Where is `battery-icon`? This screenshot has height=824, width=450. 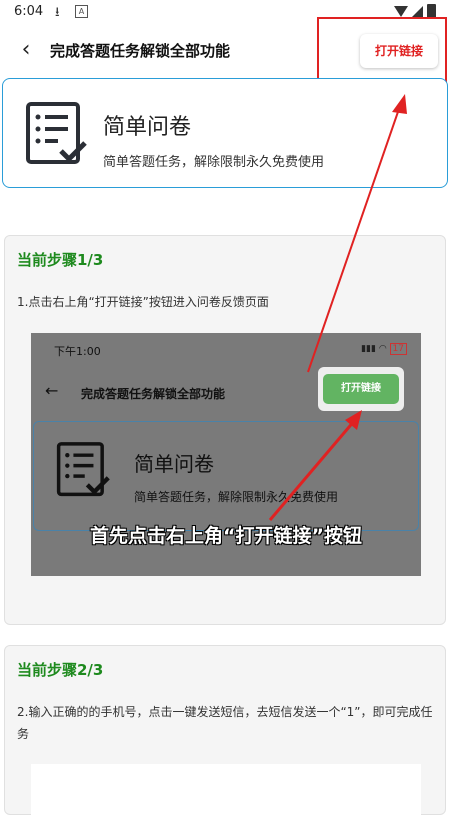 battery-icon is located at coordinates (431, 11).